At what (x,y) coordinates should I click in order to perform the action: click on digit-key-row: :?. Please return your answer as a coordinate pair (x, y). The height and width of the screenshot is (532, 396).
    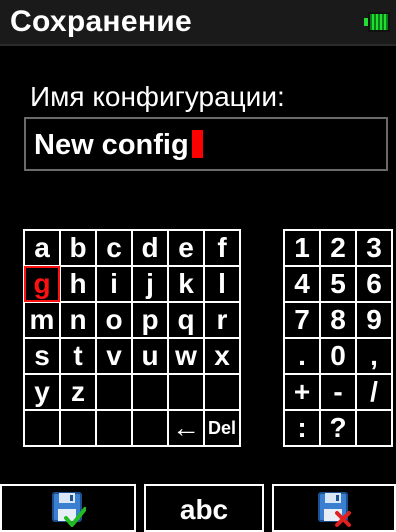
    Looking at the image, I should click on (338, 428).